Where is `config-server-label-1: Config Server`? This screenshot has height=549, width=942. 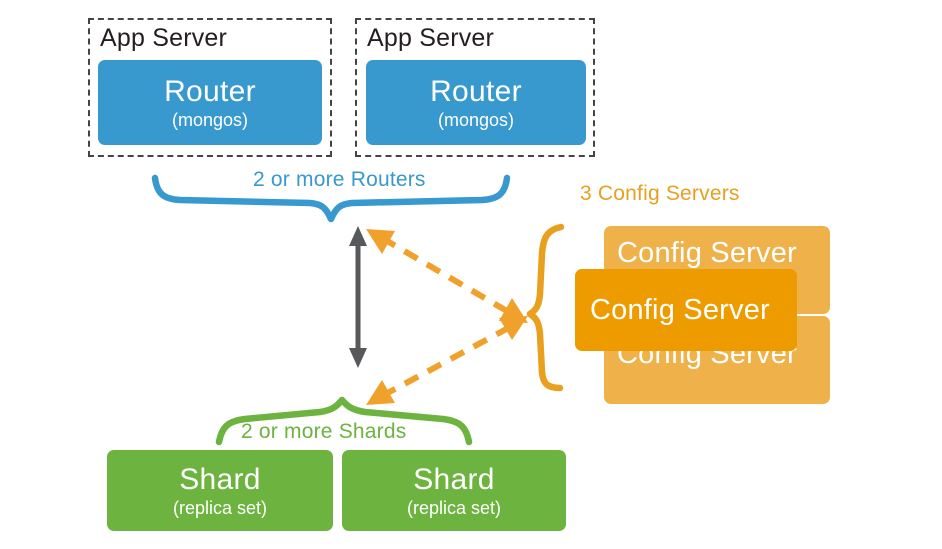
config-server-label-1: Config Server is located at coordinates (707, 253).